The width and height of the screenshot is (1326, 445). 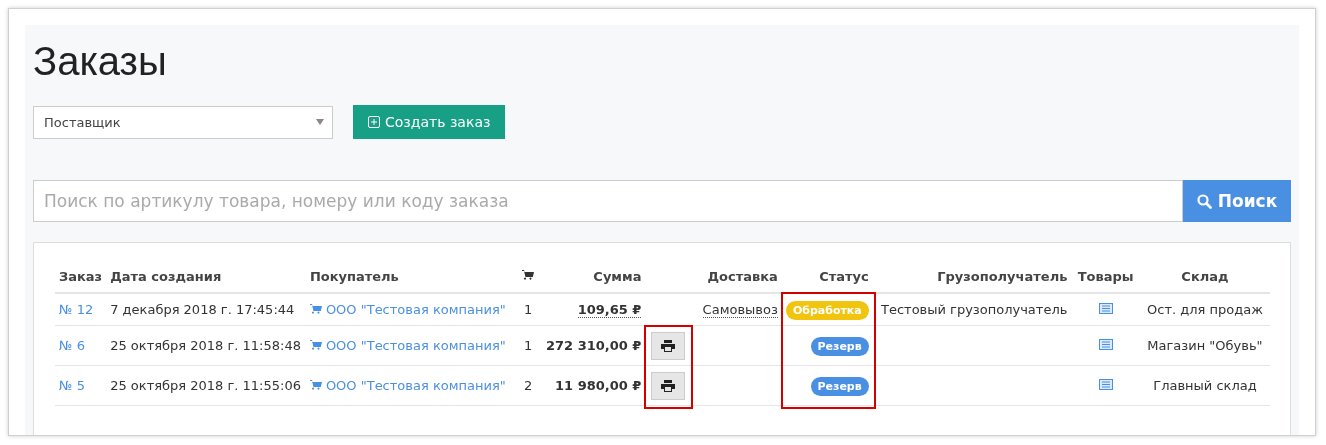 What do you see at coordinates (1205, 385) in the screenshot?
I see `warehouse: Главный склад` at bounding box center [1205, 385].